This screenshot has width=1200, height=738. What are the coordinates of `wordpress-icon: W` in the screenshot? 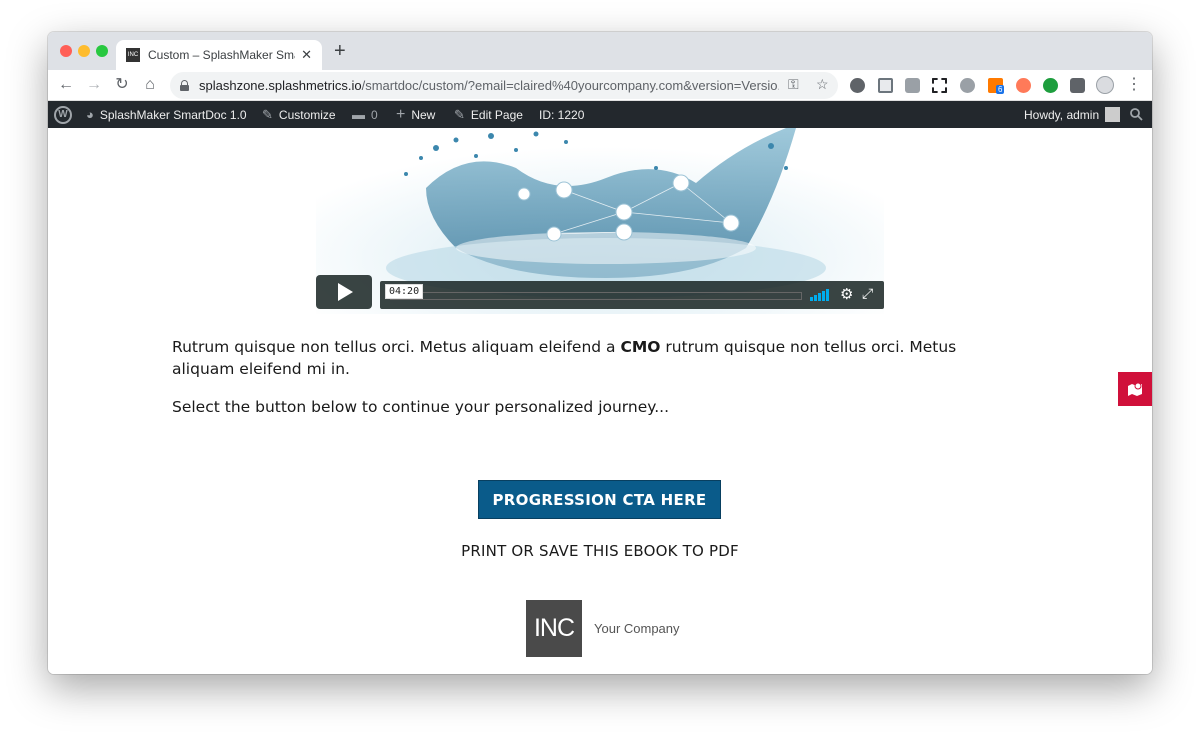 It's located at (63, 114).